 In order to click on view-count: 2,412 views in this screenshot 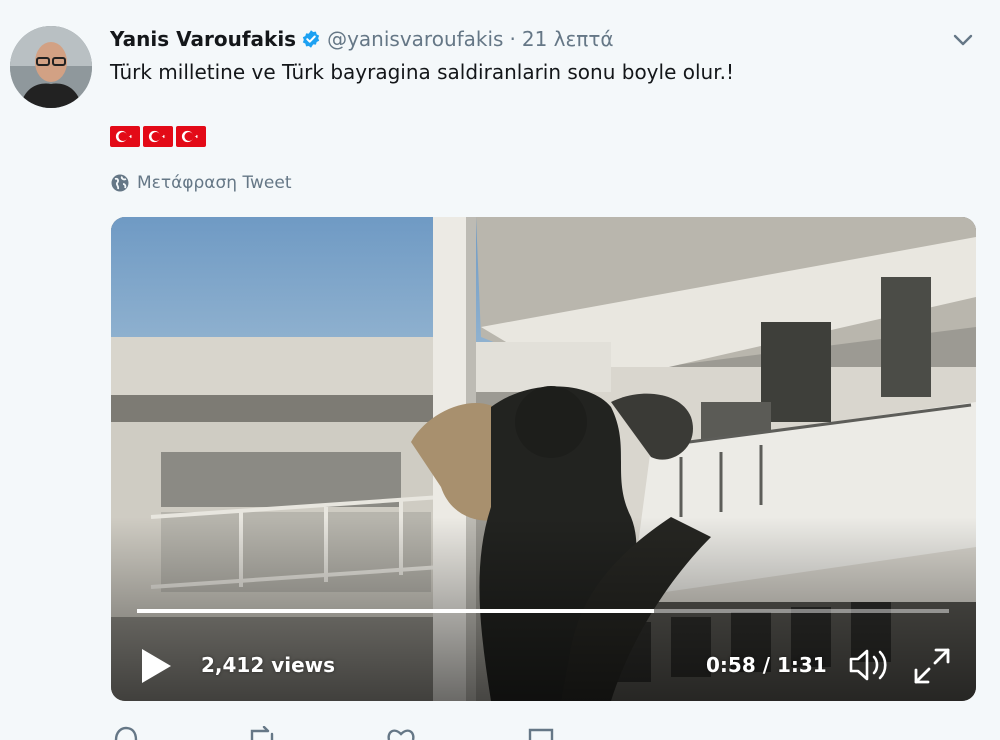, I will do `click(268, 665)`.